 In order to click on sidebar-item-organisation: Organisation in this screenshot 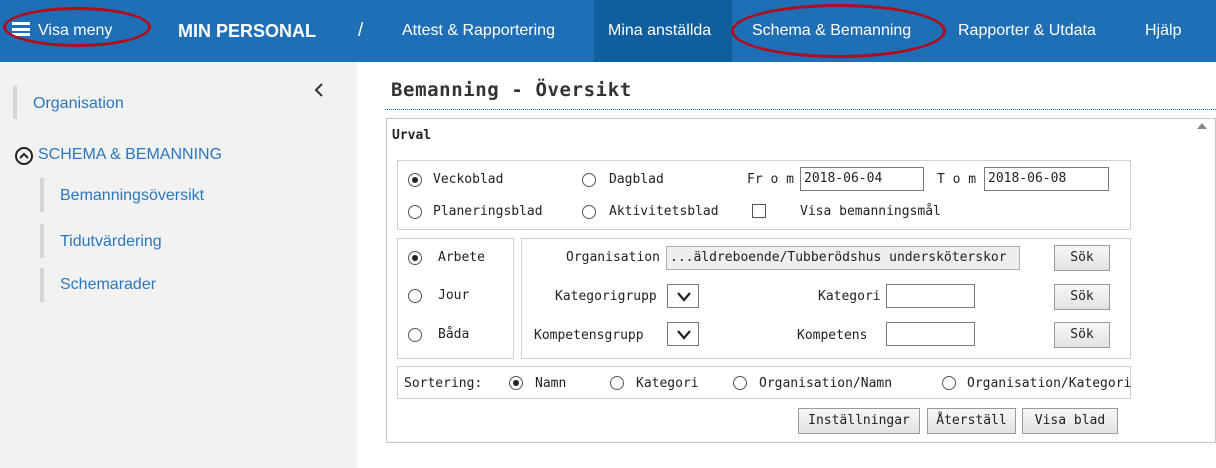, I will do `click(78, 104)`.